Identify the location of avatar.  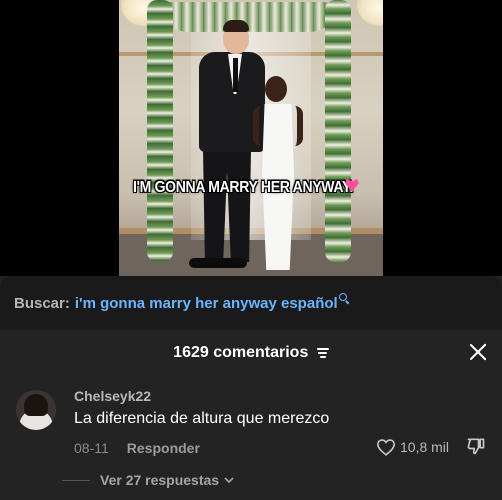
(36, 410).